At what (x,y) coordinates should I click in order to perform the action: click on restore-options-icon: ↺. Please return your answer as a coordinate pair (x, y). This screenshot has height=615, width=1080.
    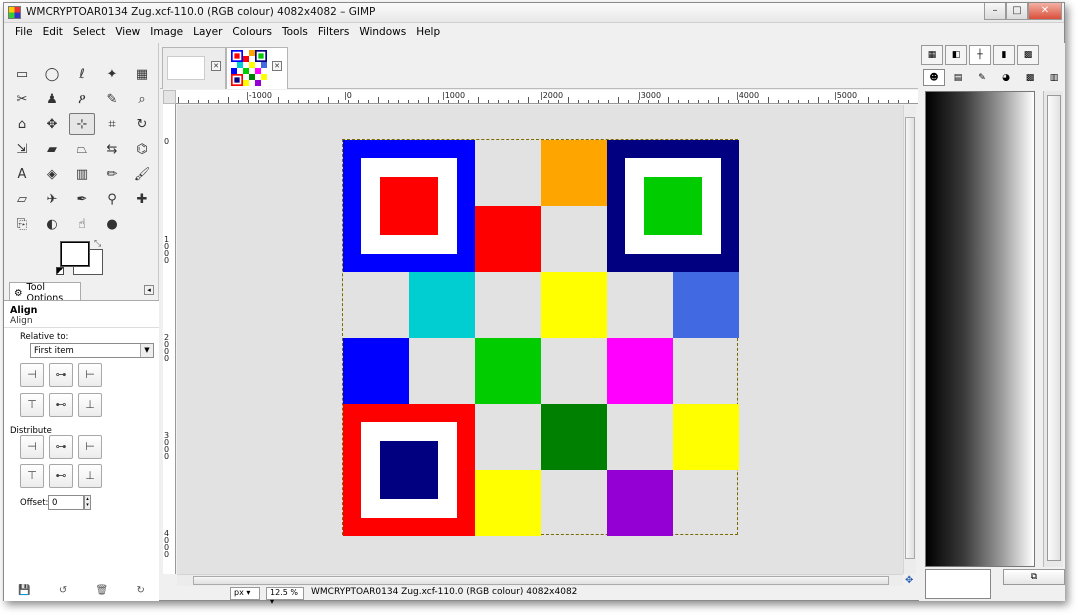
    Looking at the image, I should click on (63, 592).